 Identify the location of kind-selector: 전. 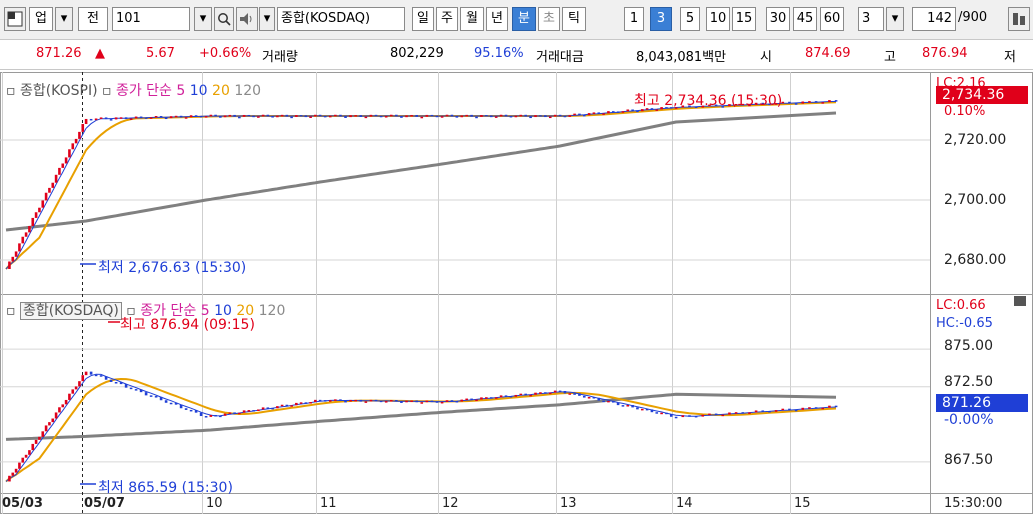
(93, 19).